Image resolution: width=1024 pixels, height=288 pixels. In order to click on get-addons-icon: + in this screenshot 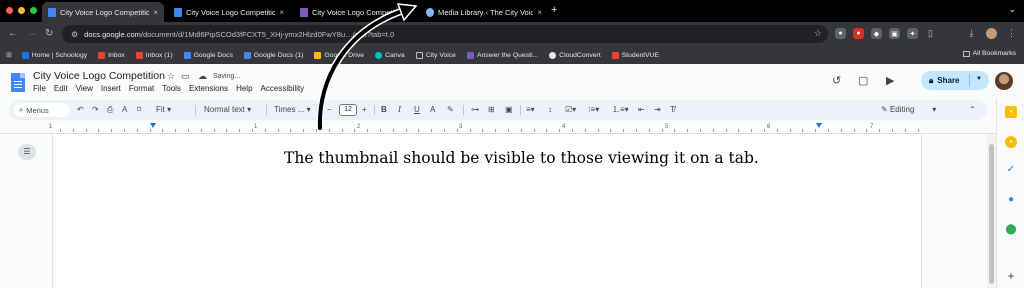, I will do `click(1011, 276)`.